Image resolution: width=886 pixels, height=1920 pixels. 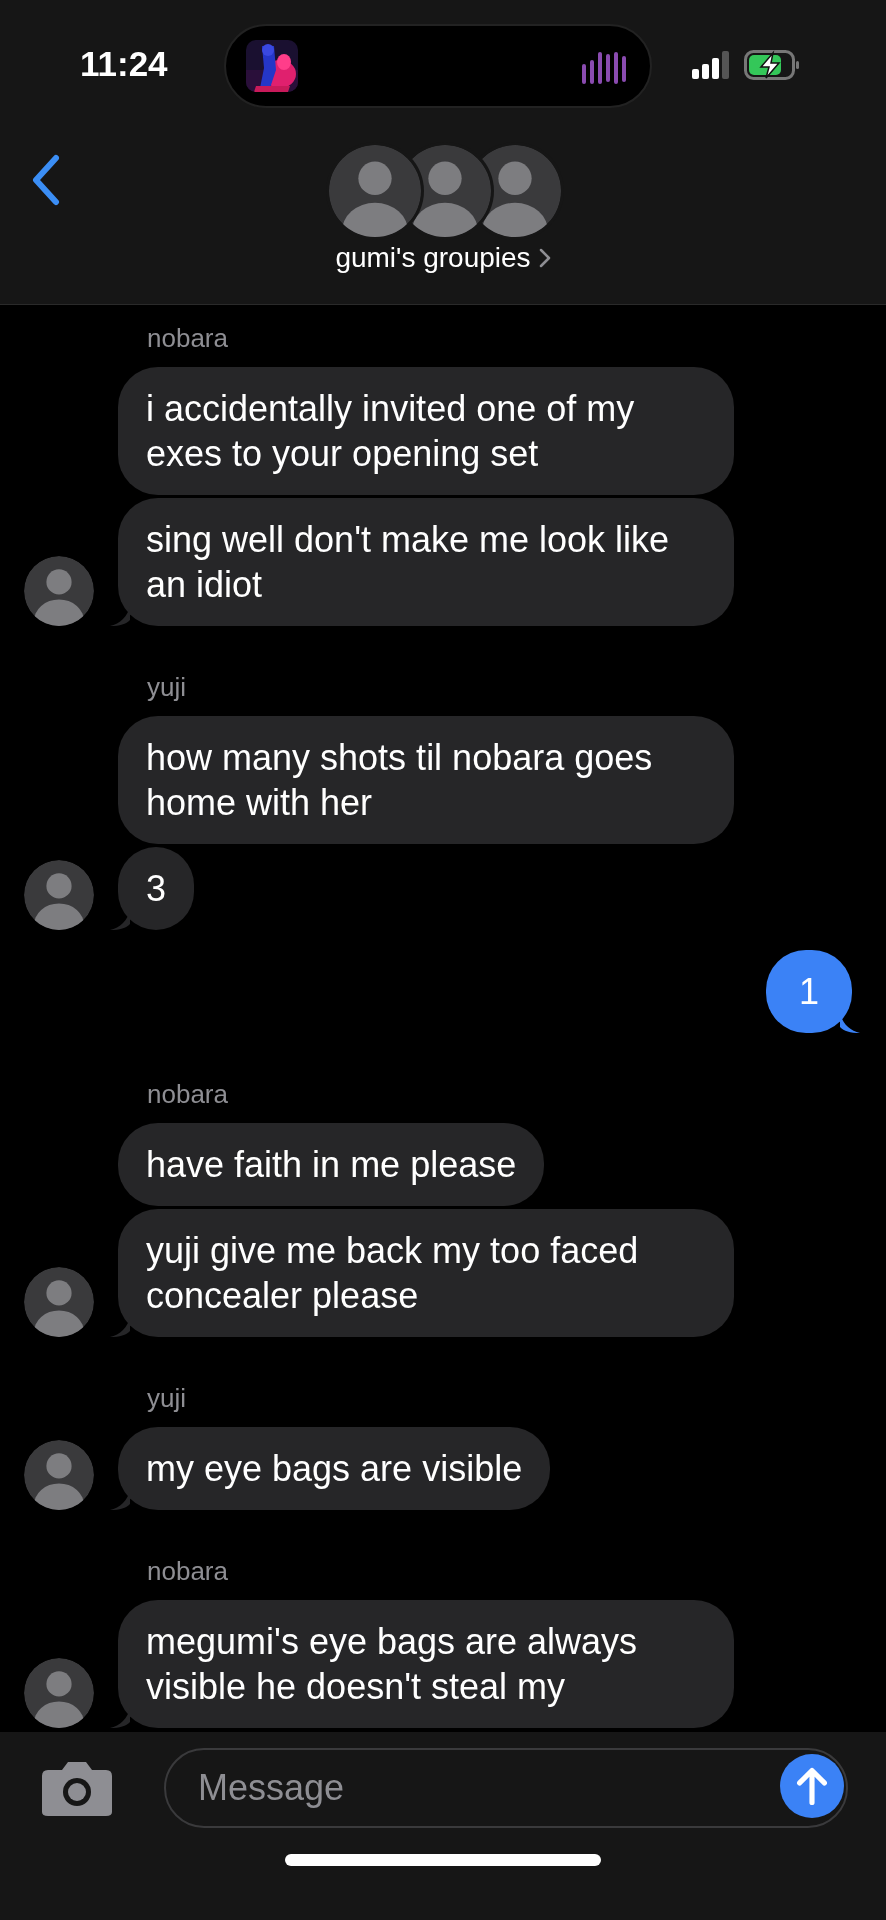 I want to click on chevron-icon, so click(x=544, y=258).